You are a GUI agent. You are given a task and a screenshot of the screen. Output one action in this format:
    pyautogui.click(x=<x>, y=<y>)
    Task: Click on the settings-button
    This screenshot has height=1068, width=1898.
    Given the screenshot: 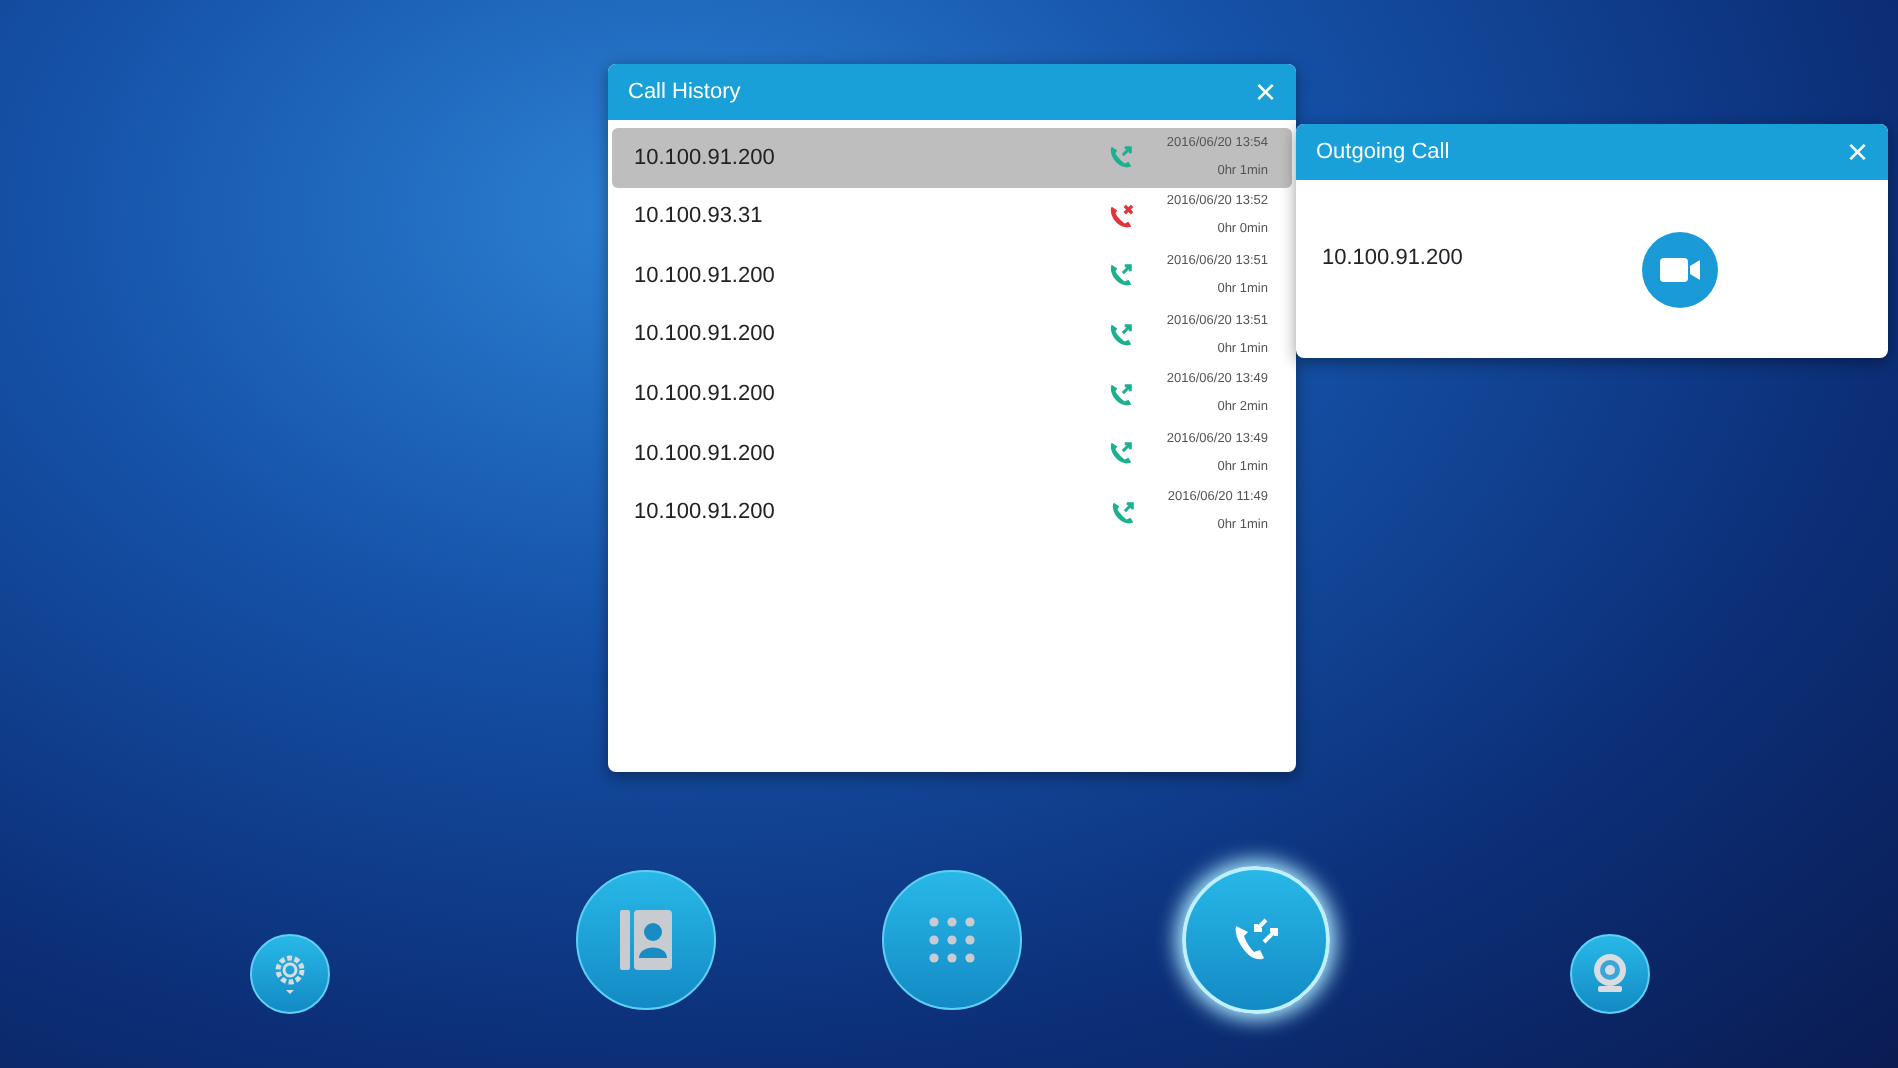 What is the action you would take?
    pyautogui.click(x=290, y=974)
    